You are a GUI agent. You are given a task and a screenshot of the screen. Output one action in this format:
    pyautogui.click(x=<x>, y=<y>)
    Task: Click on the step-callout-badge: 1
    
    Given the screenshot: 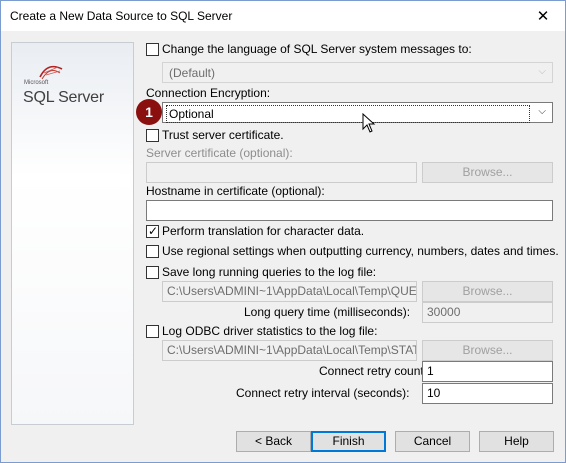 What is the action you would take?
    pyautogui.click(x=149, y=112)
    